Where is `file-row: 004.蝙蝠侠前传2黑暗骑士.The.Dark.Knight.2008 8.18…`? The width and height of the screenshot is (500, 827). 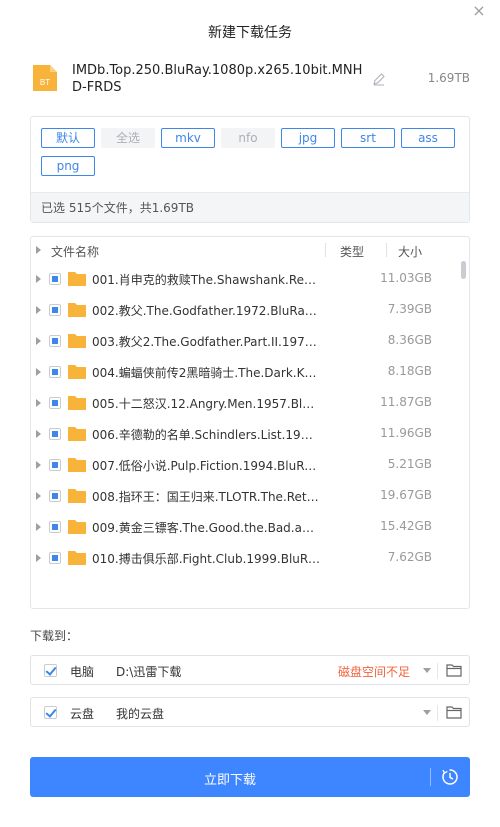 file-row: 004.蝙蝠侠前传2黑暗骑士.The.Dark.Knight.2008 8.18… is located at coordinates (246, 371).